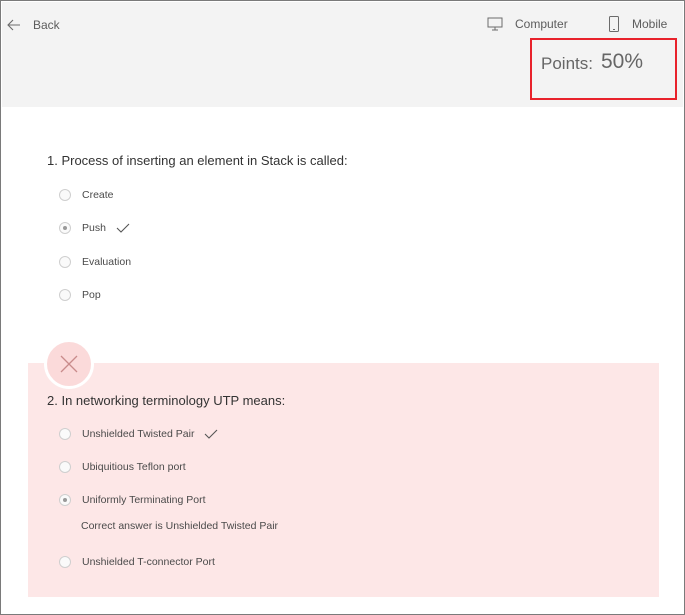  Describe the element at coordinates (495, 24) in the screenshot. I see `monitor-icon` at that location.